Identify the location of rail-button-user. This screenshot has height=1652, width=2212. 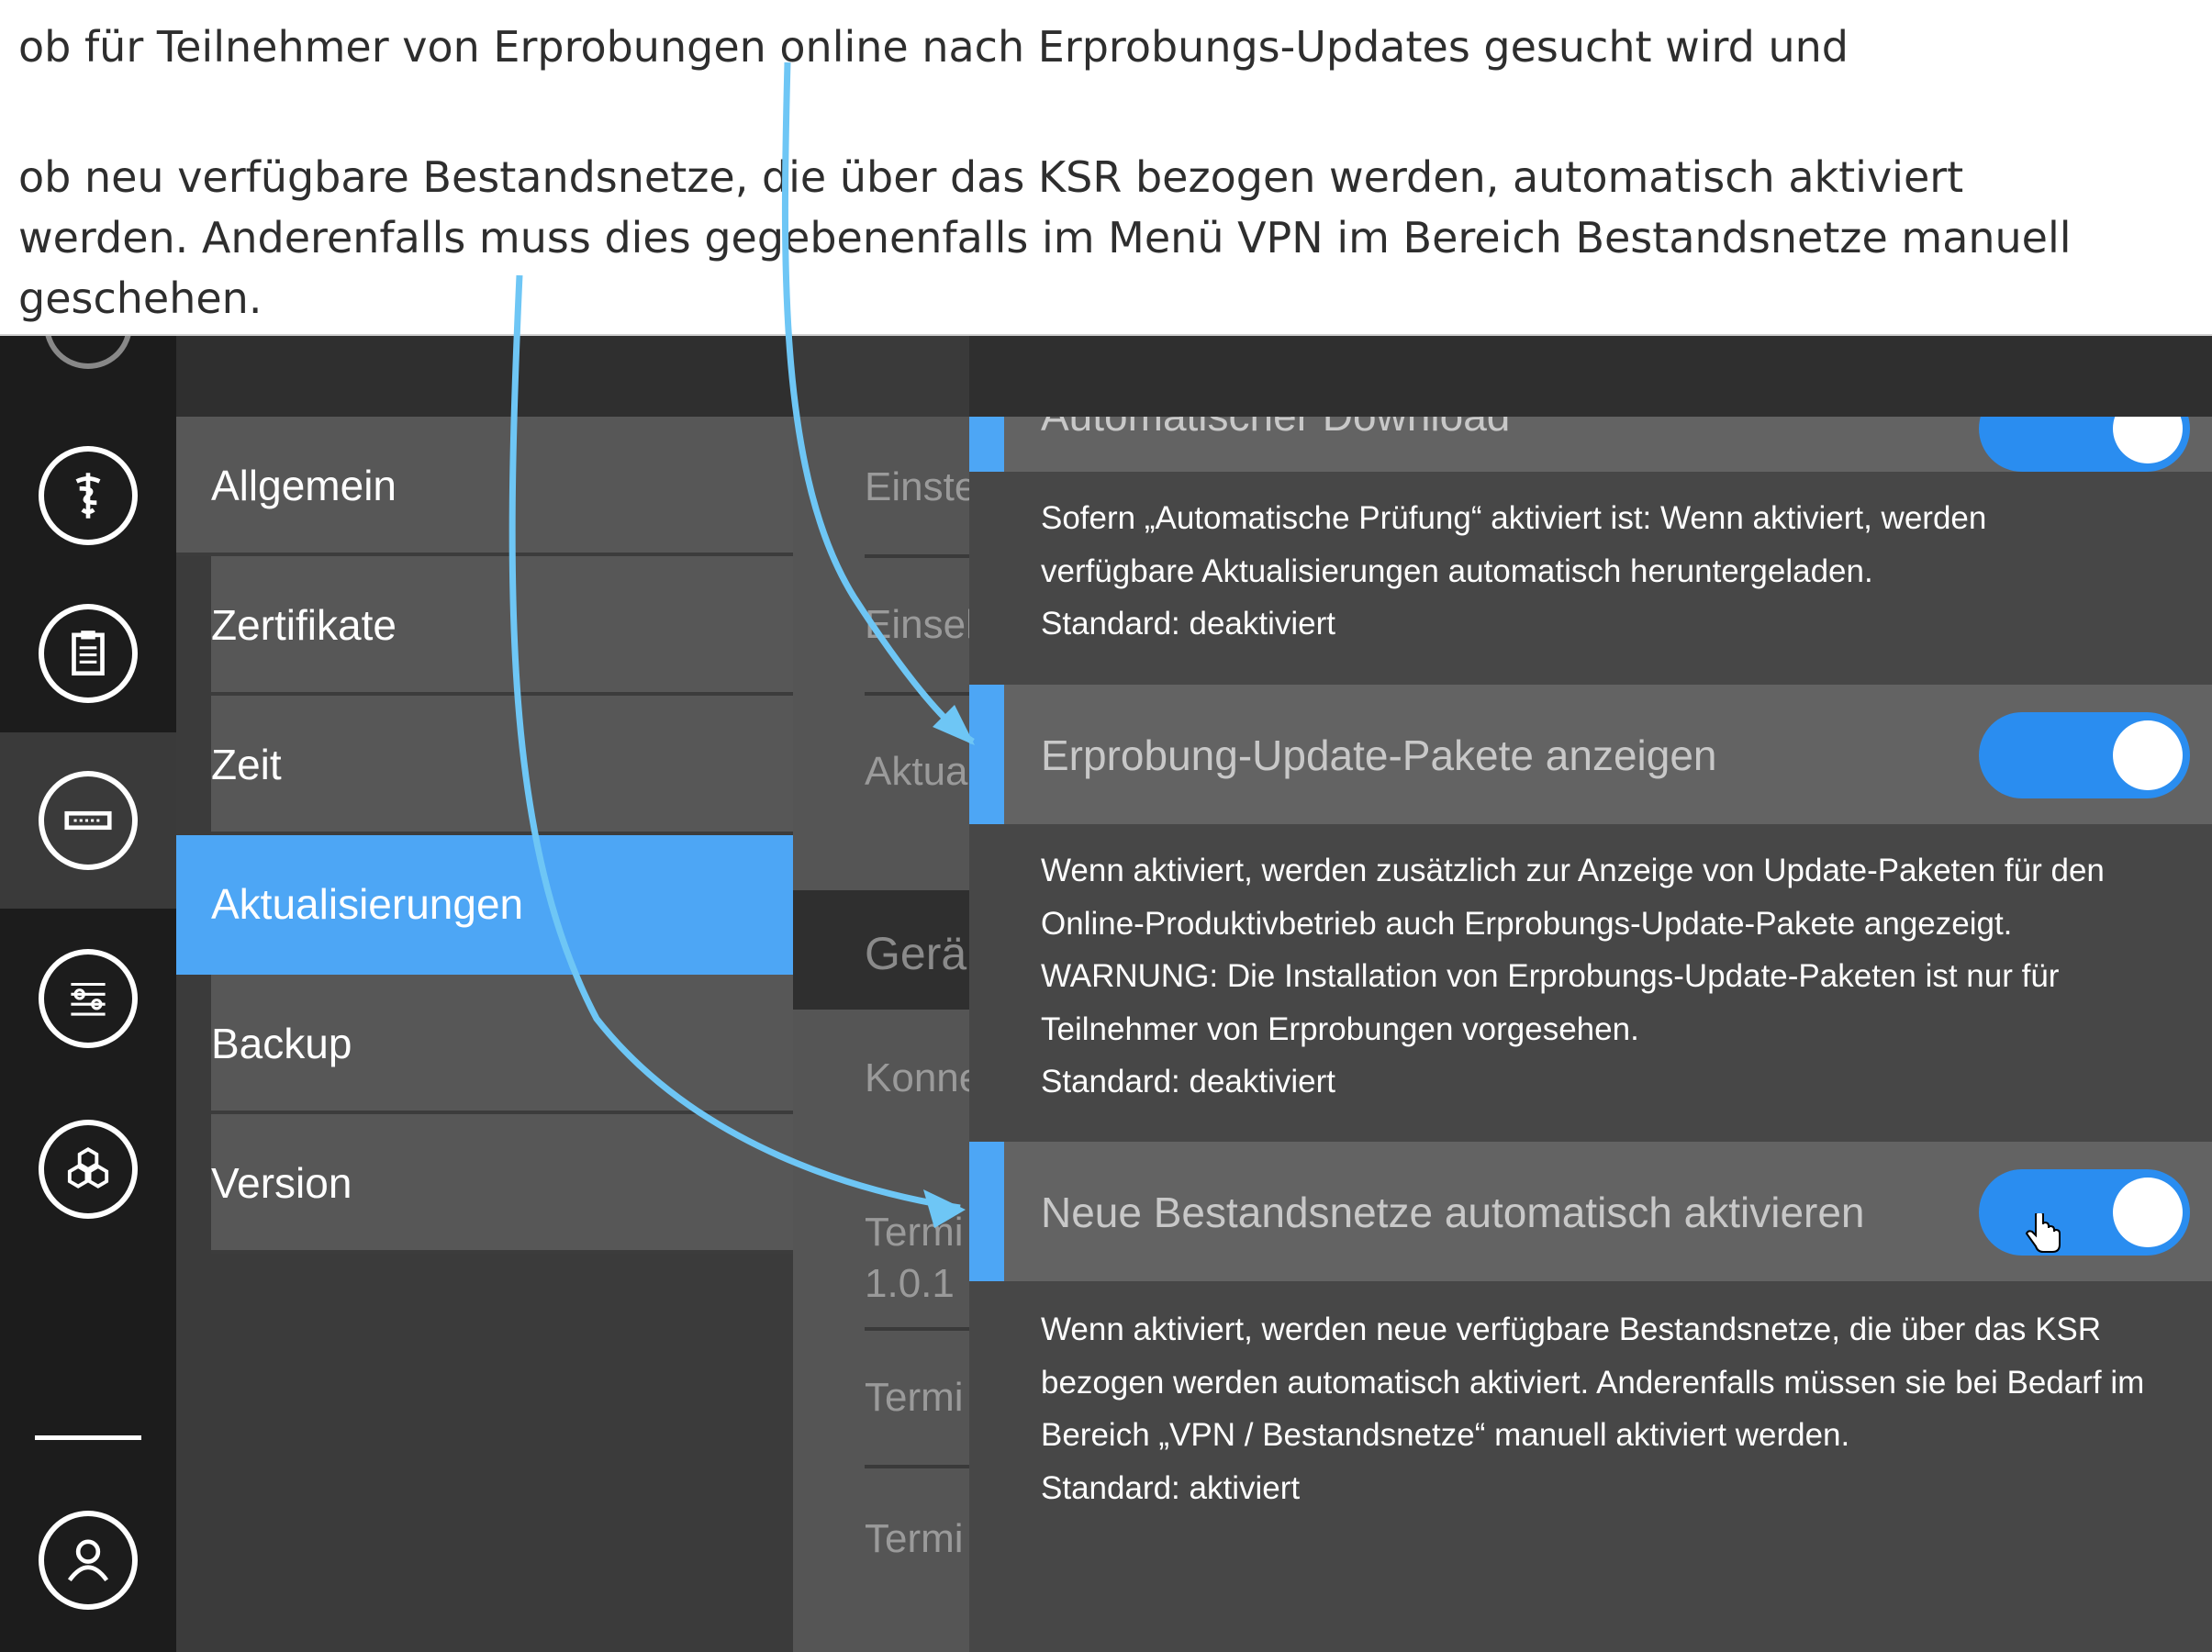
(88, 1560).